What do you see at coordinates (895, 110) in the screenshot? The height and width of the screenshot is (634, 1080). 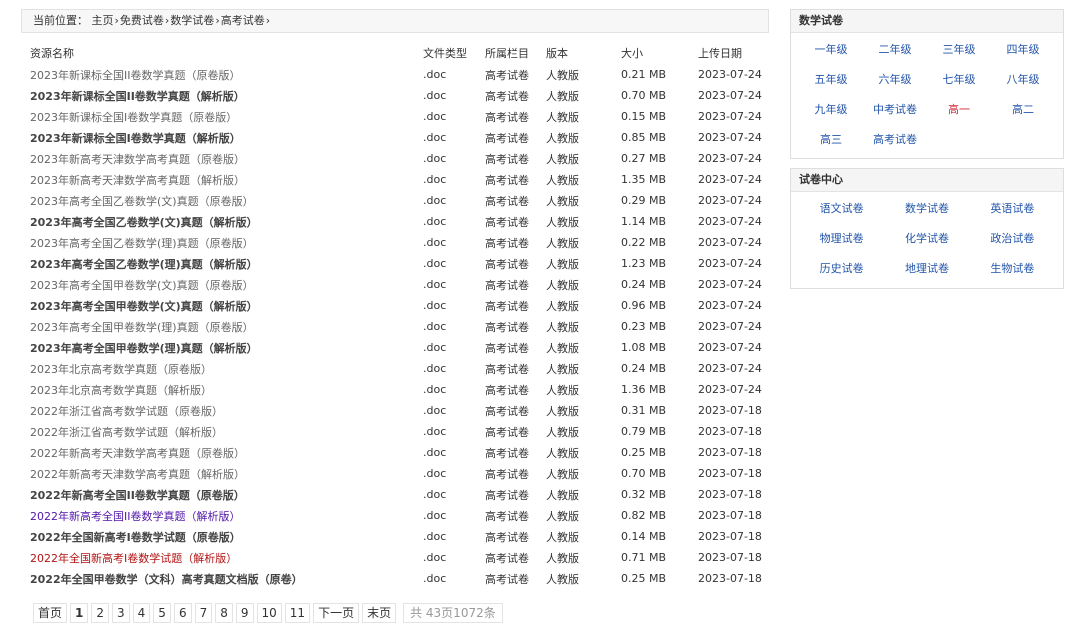 I see `math-grade-link: 中考试卷` at bounding box center [895, 110].